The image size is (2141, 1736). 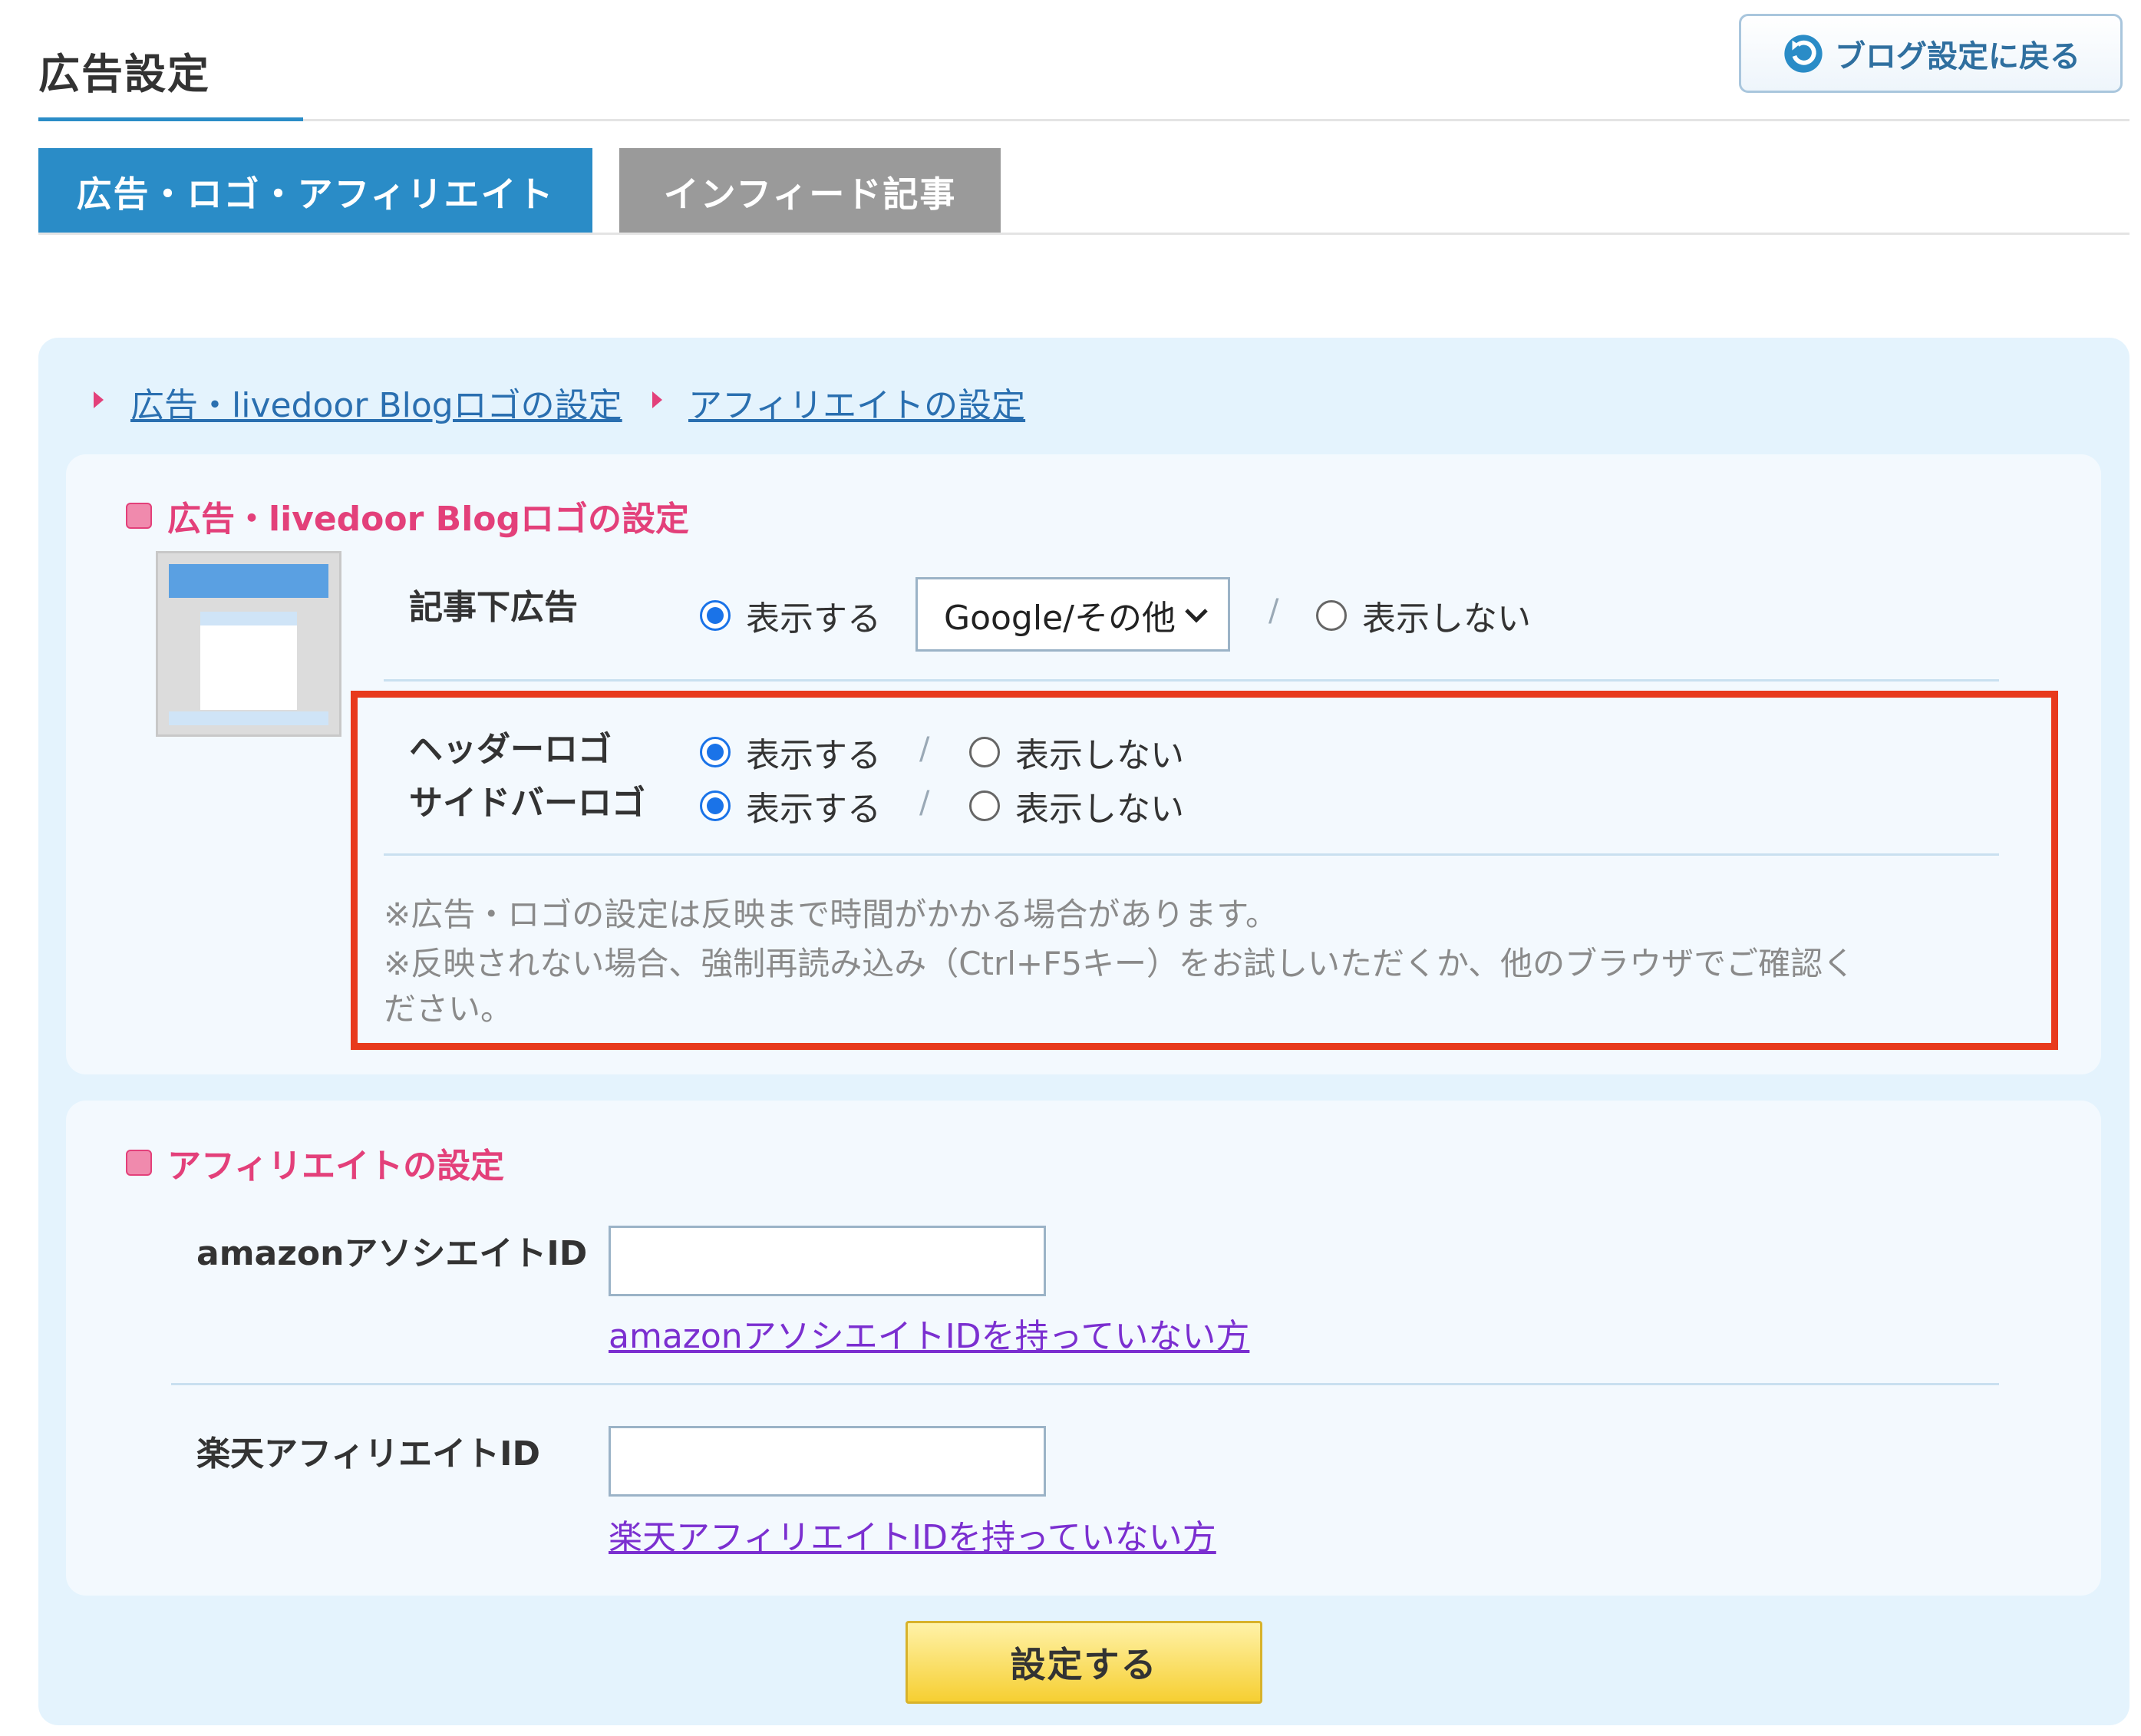 I want to click on thumb-bar, so click(x=248, y=618).